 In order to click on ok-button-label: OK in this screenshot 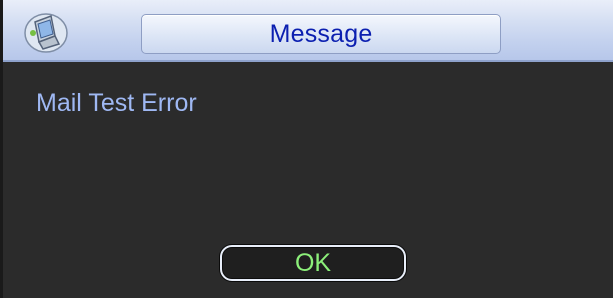, I will do `click(313, 262)`.